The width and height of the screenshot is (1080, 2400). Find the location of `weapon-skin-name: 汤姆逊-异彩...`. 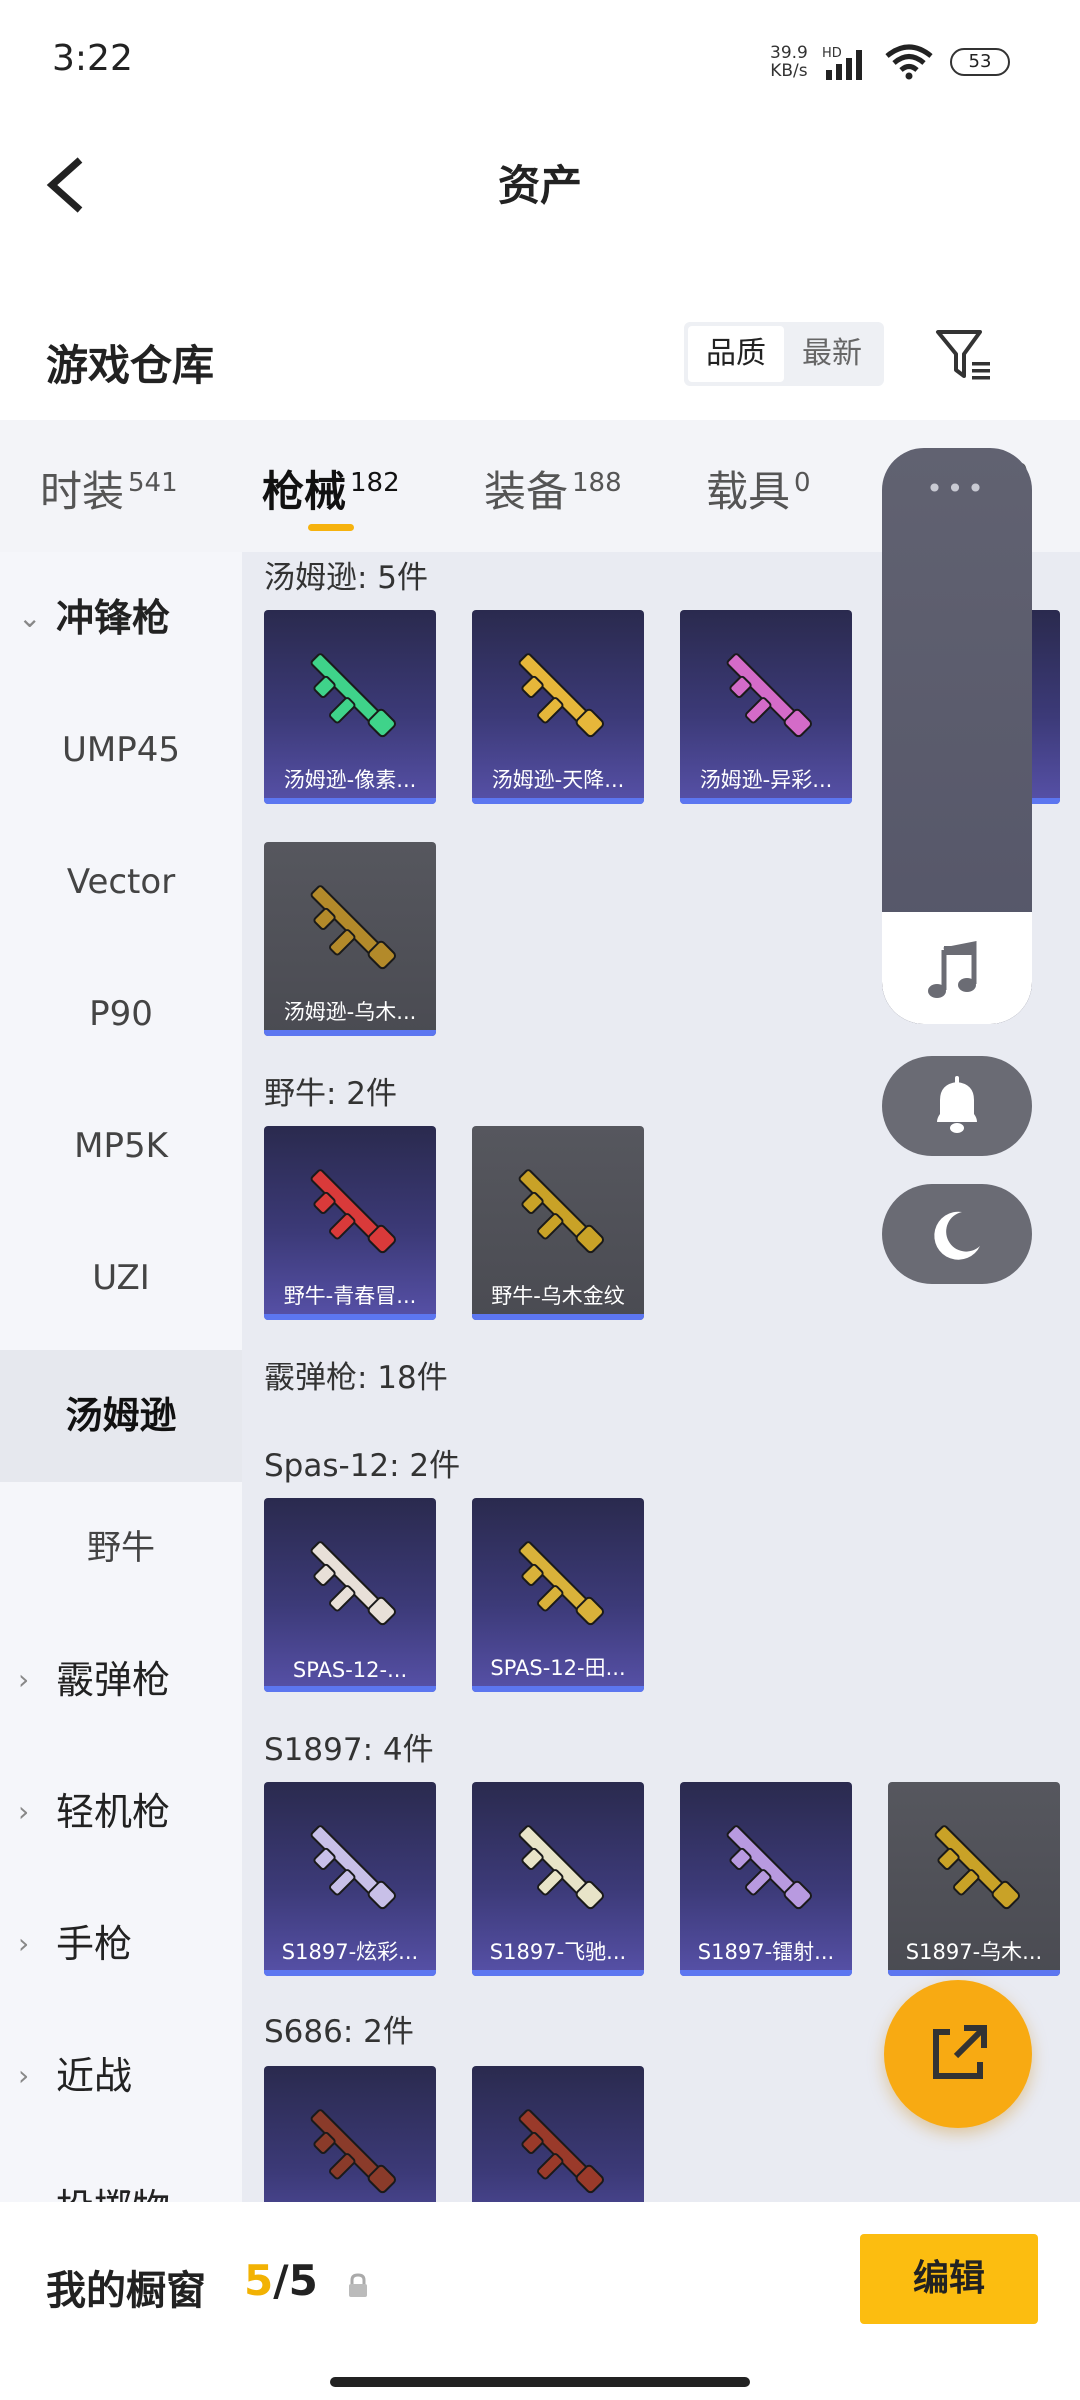

weapon-skin-name: 汤姆逊-异彩... is located at coordinates (766, 780).